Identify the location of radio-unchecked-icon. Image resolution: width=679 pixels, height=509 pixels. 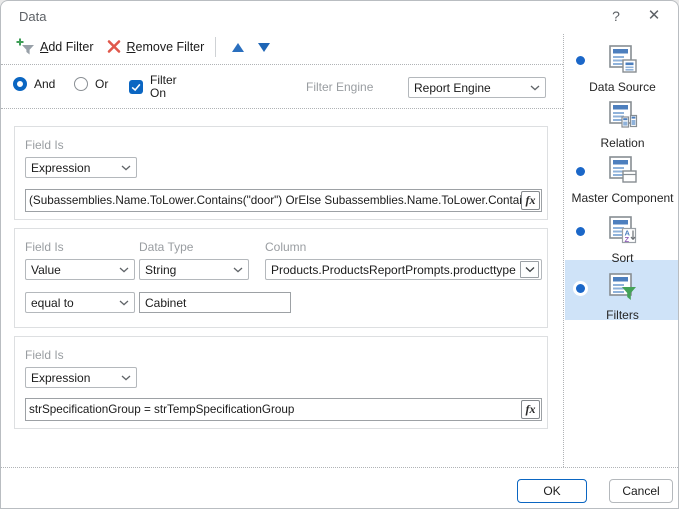
(81, 84).